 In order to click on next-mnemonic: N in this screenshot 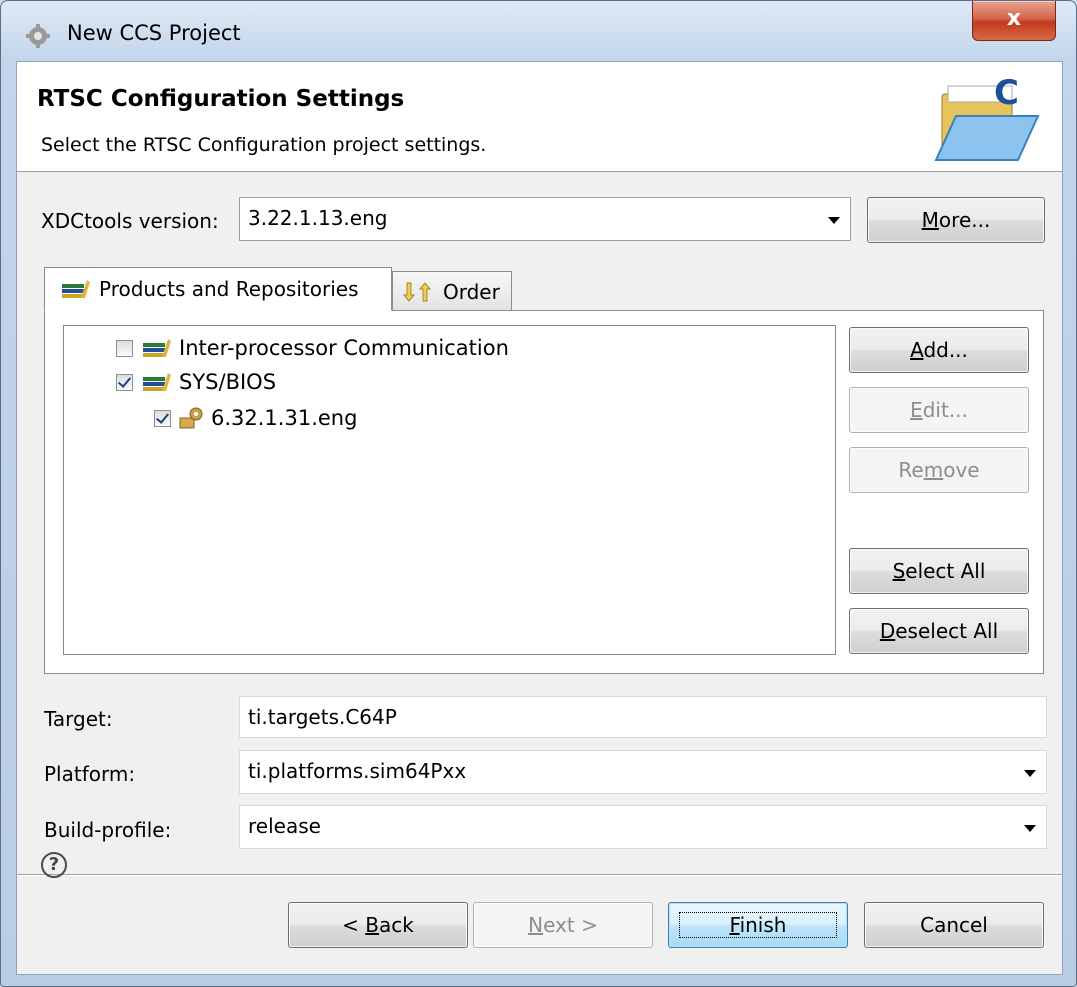, I will do `click(536, 925)`.